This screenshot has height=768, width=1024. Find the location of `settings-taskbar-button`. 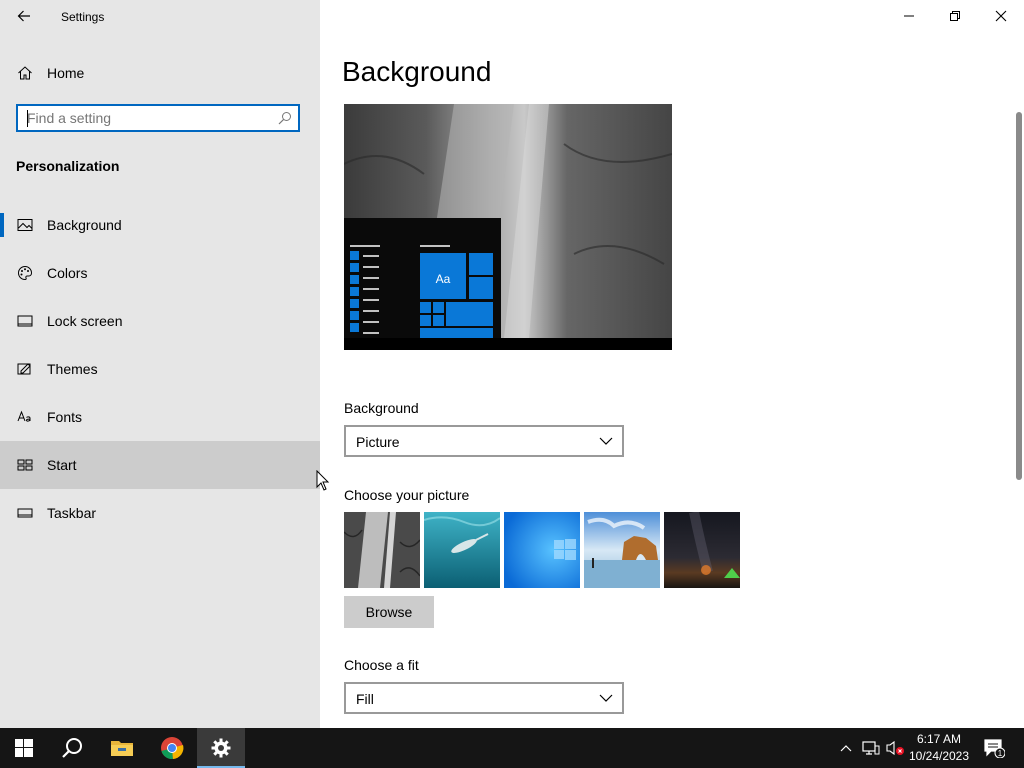

settings-taskbar-button is located at coordinates (221, 748).